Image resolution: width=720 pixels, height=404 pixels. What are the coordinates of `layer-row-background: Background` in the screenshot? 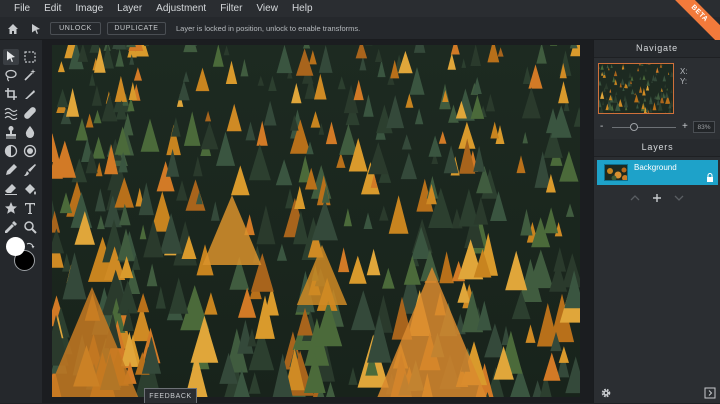 It's located at (657, 172).